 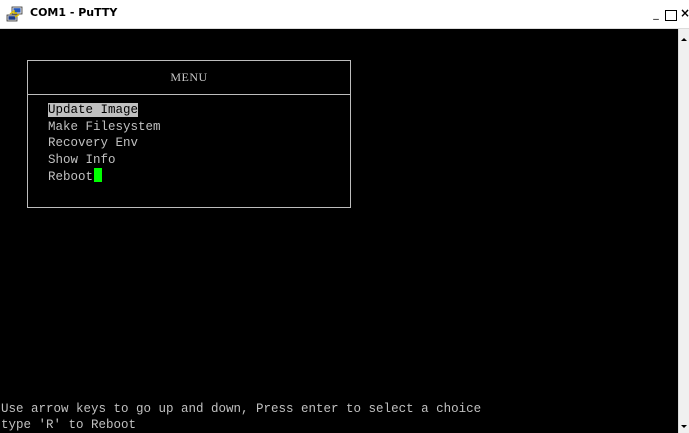 What do you see at coordinates (684, 426) in the screenshot?
I see `arrow-down-icon` at bounding box center [684, 426].